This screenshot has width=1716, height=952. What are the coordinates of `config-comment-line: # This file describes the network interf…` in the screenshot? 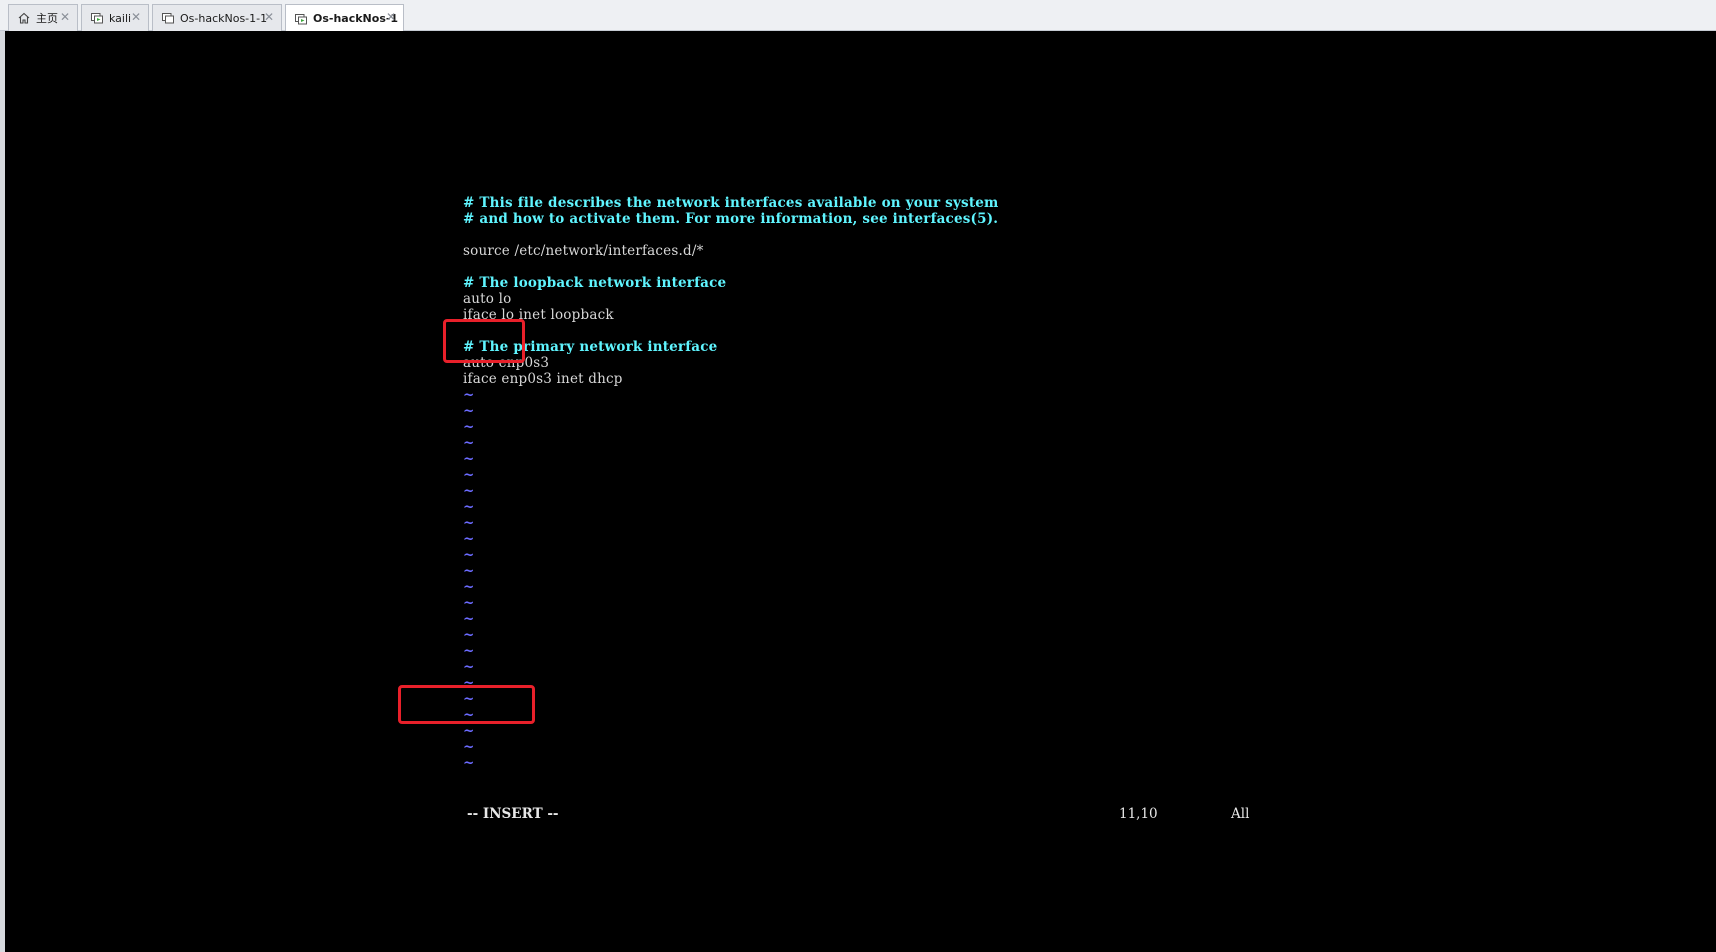 It's located at (731, 203).